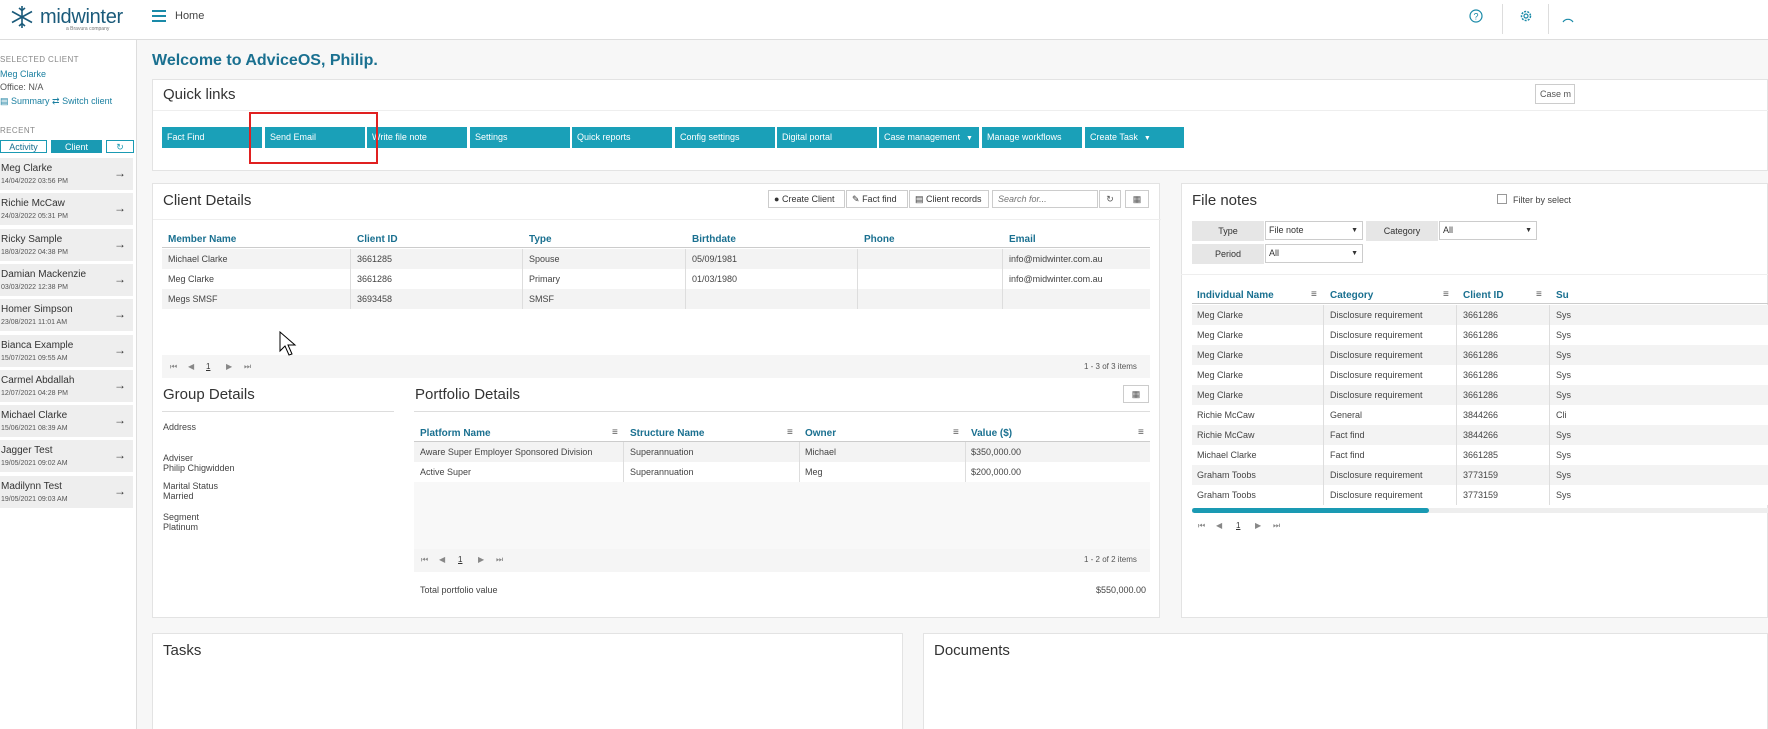 This screenshot has width=1768, height=729. What do you see at coordinates (1555, 94) in the screenshot?
I see `case-select: Case m` at bounding box center [1555, 94].